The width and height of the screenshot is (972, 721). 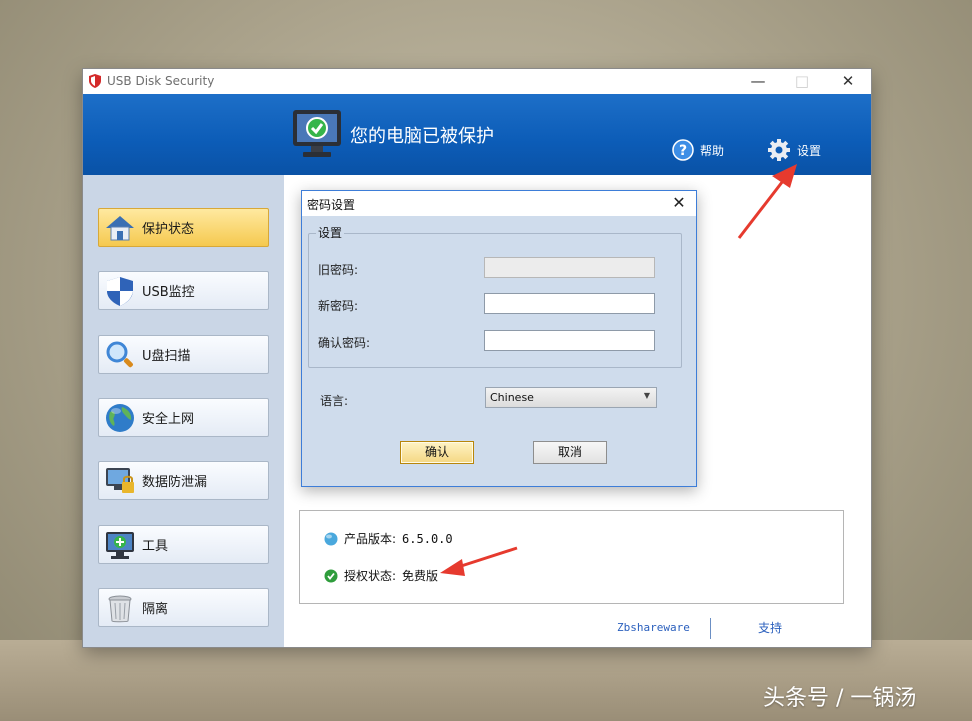 What do you see at coordinates (569, 267) in the screenshot?
I see `old-password-field` at bounding box center [569, 267].